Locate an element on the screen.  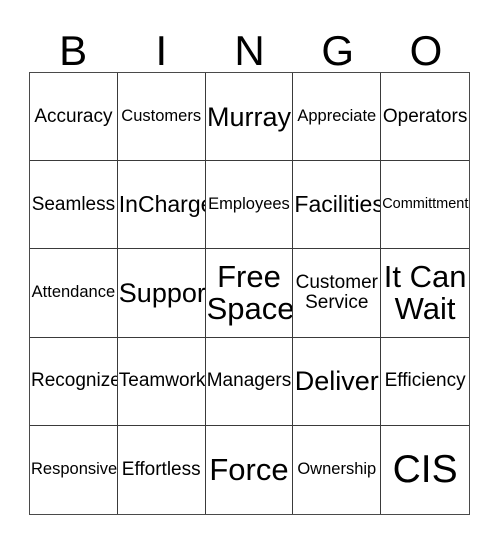
bingo-cell-g4: Deliver is located at coordinates (337, 381).